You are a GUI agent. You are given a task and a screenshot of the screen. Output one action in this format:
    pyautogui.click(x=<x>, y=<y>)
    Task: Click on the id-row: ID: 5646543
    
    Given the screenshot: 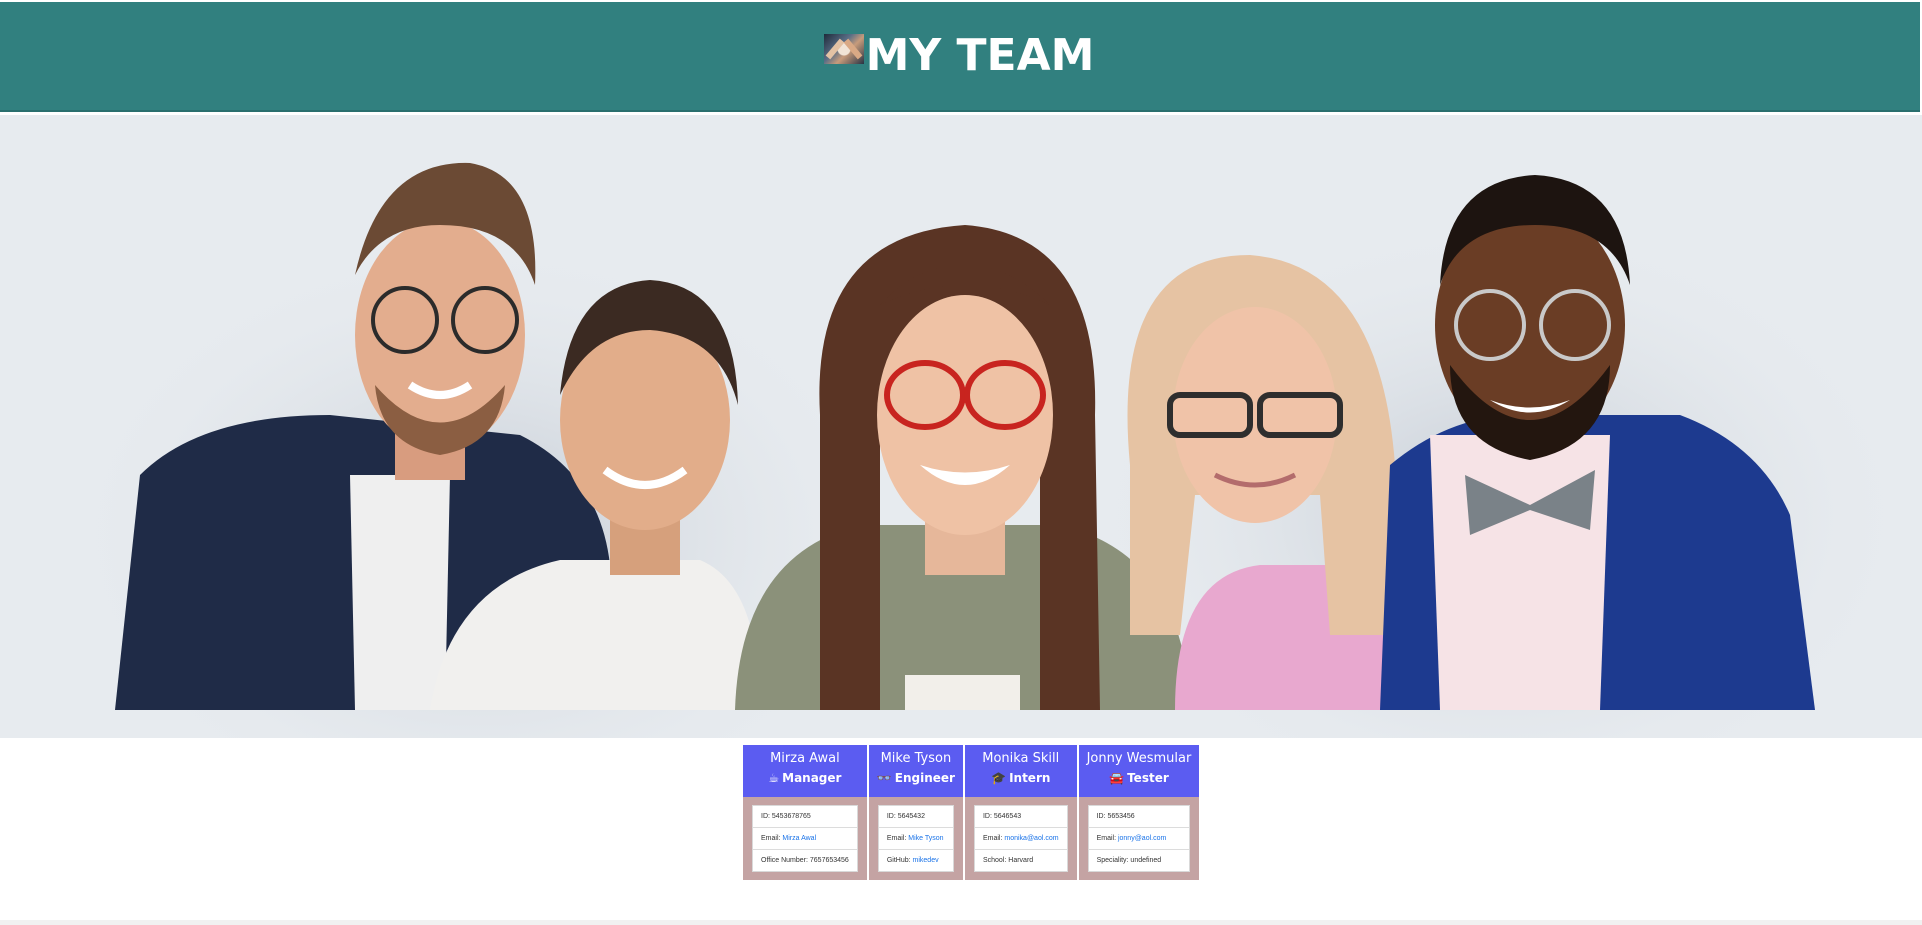 What is the action you would take?
    pyautogui.click(x=1020, y=817)
    